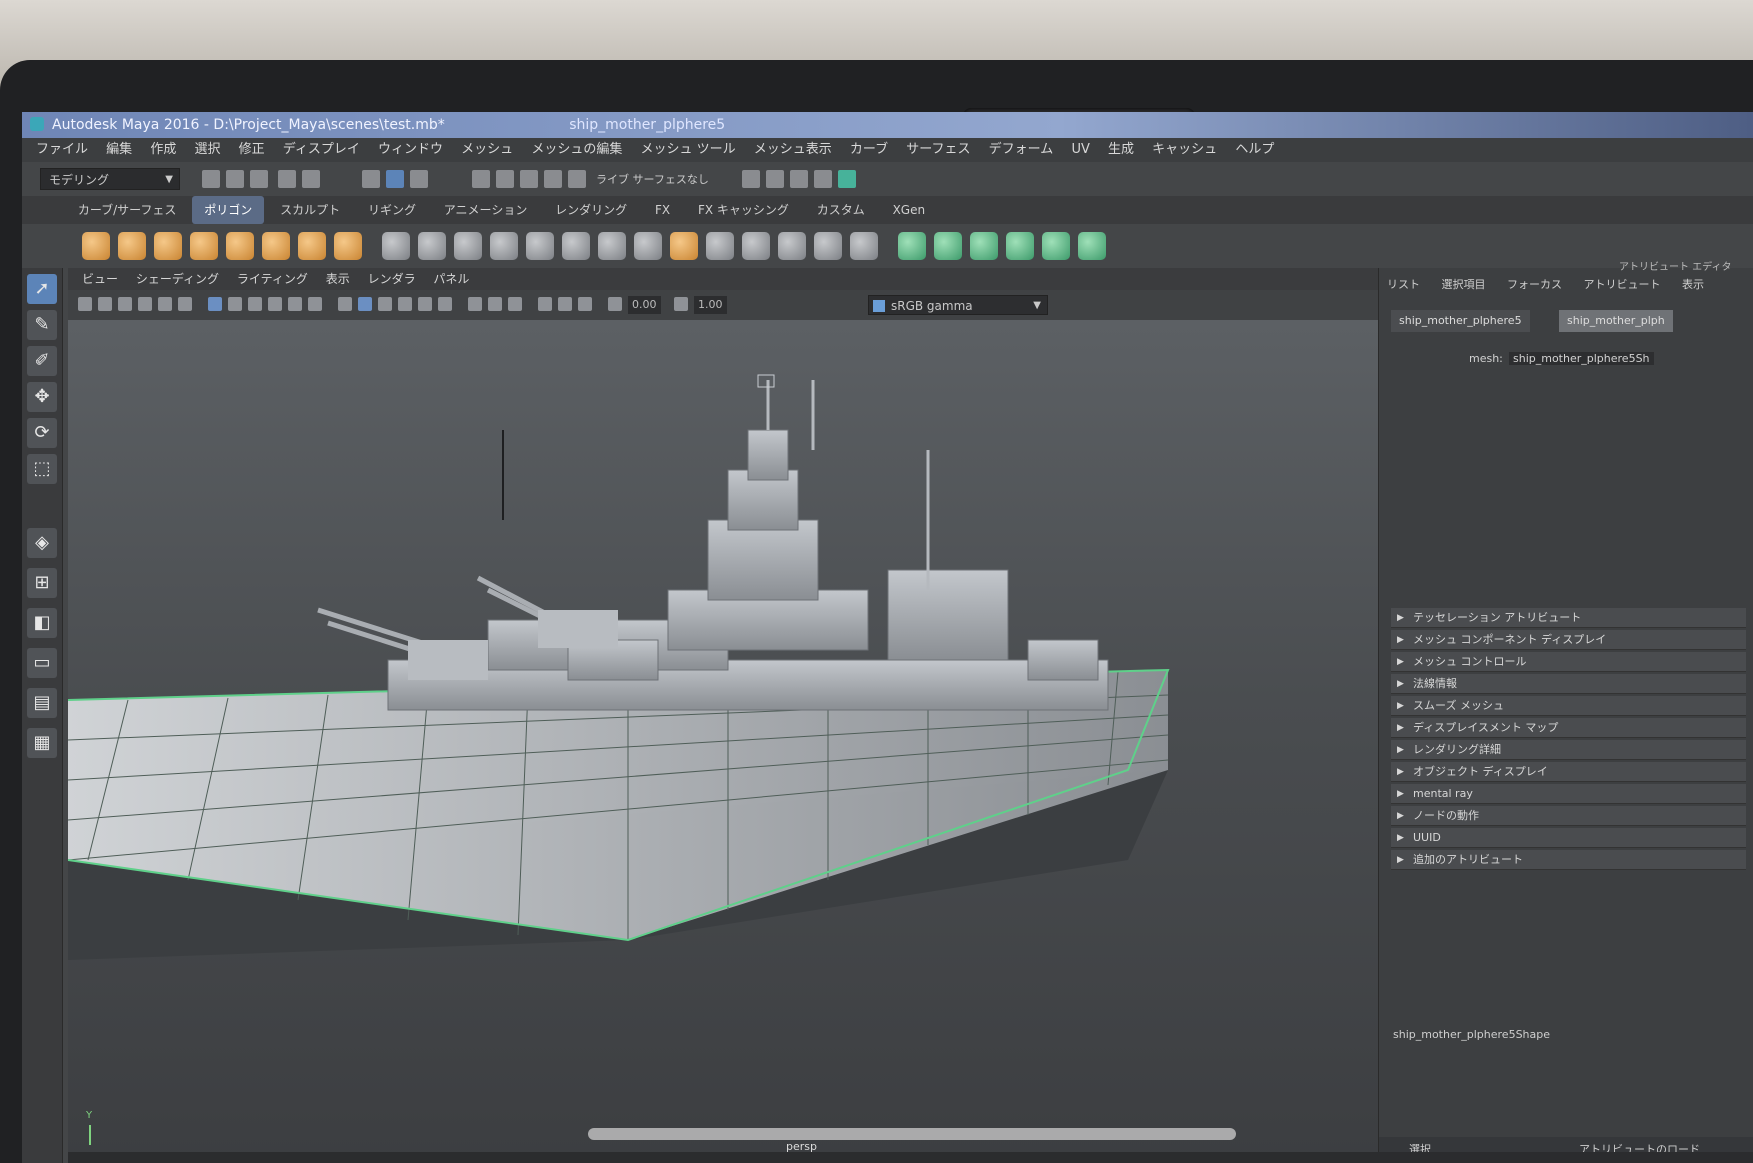  I want to click on panel-menu-shading: シェーディング, so click(177, 279).